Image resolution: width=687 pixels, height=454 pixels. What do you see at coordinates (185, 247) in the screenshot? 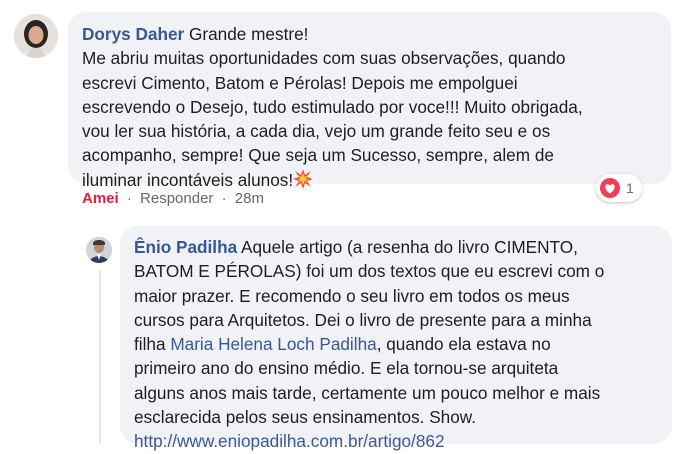
I see `reply-author: Ênio Padilha` at bounding box center [185, 247].